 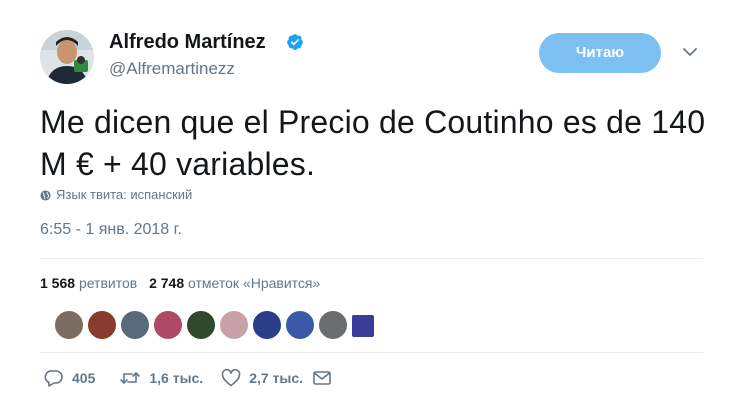 I want to click on message-action, so click(x=326, y=378).